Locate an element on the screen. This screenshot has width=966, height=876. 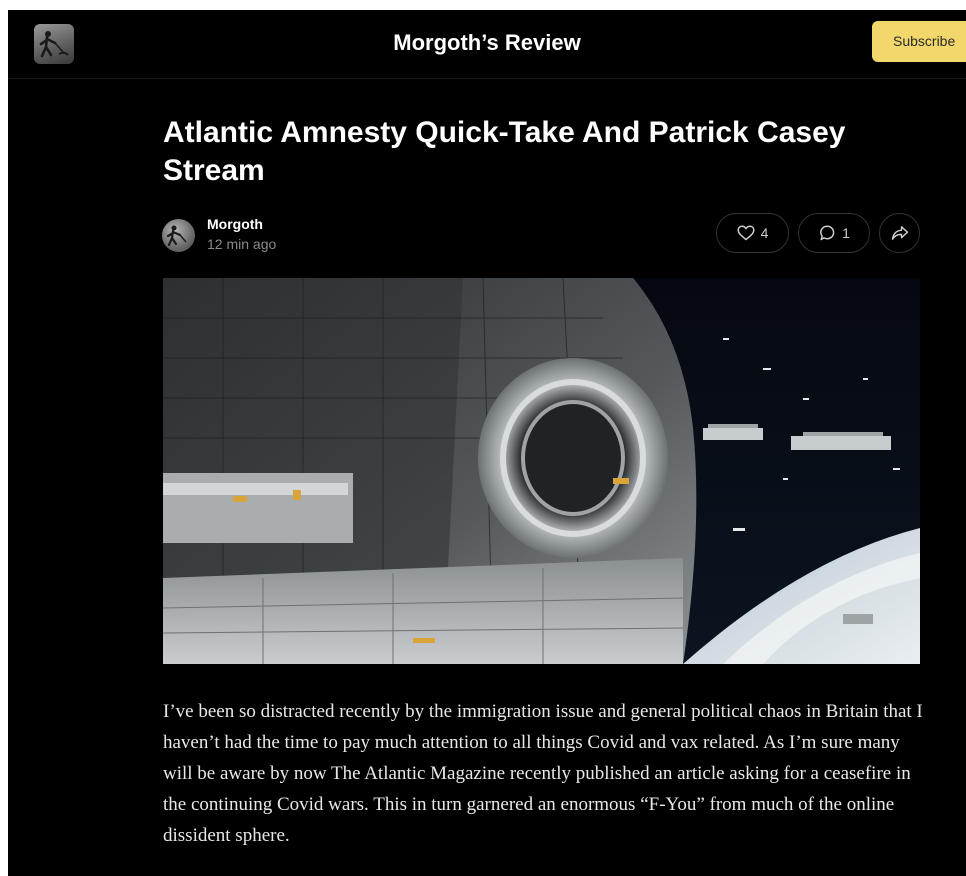
share-button is located at coordinates (899, 233).